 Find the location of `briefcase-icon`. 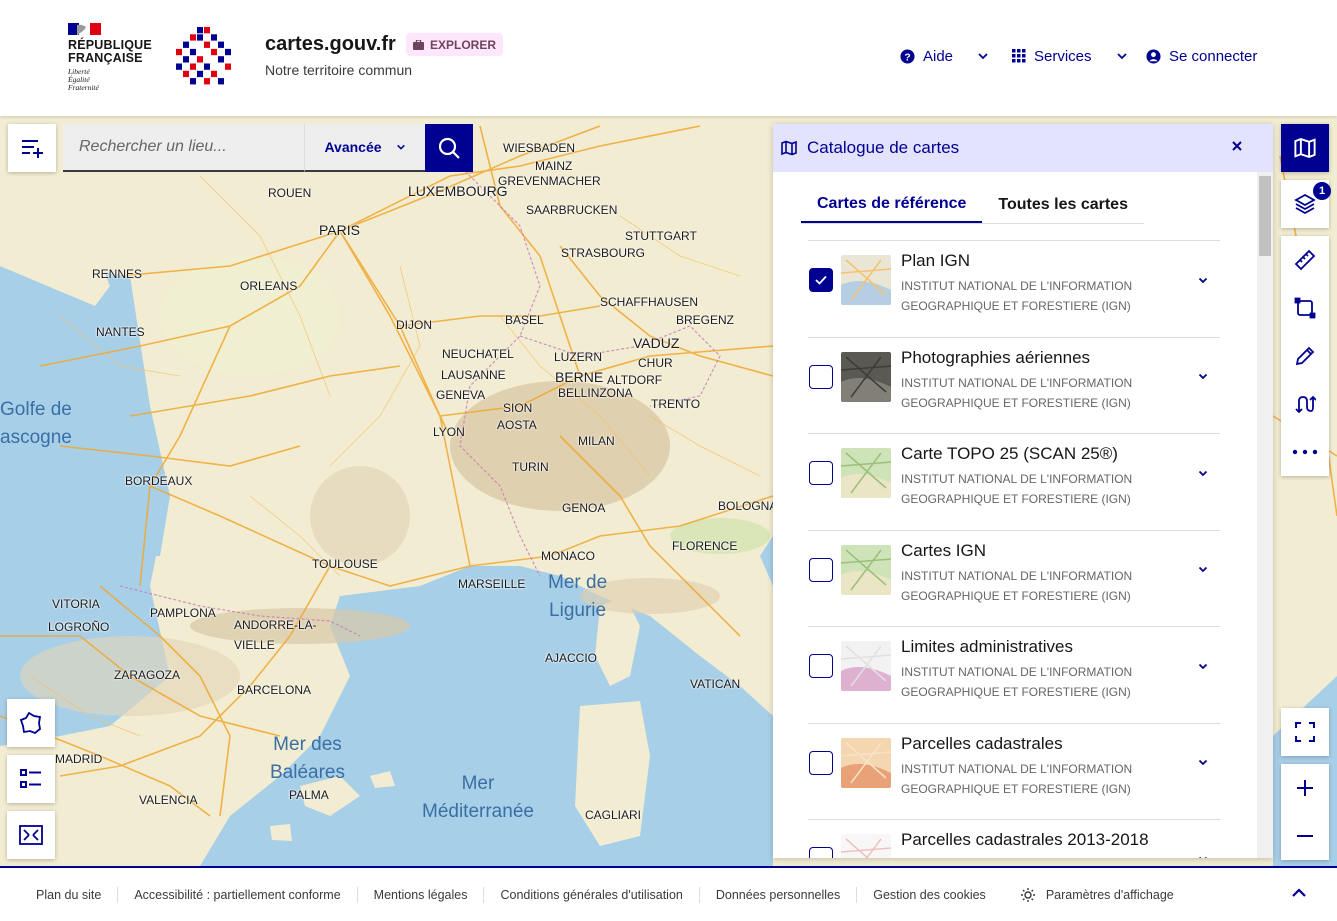

briefcase-icon is located at coordinates (418, 44).